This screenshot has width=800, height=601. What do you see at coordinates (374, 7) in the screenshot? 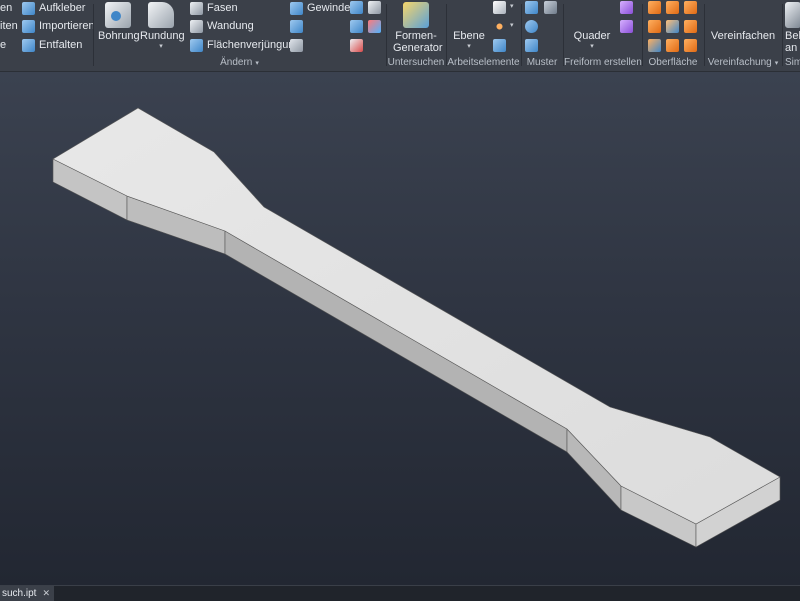
I see `move-face-icon` at bounding box center [374, 7].